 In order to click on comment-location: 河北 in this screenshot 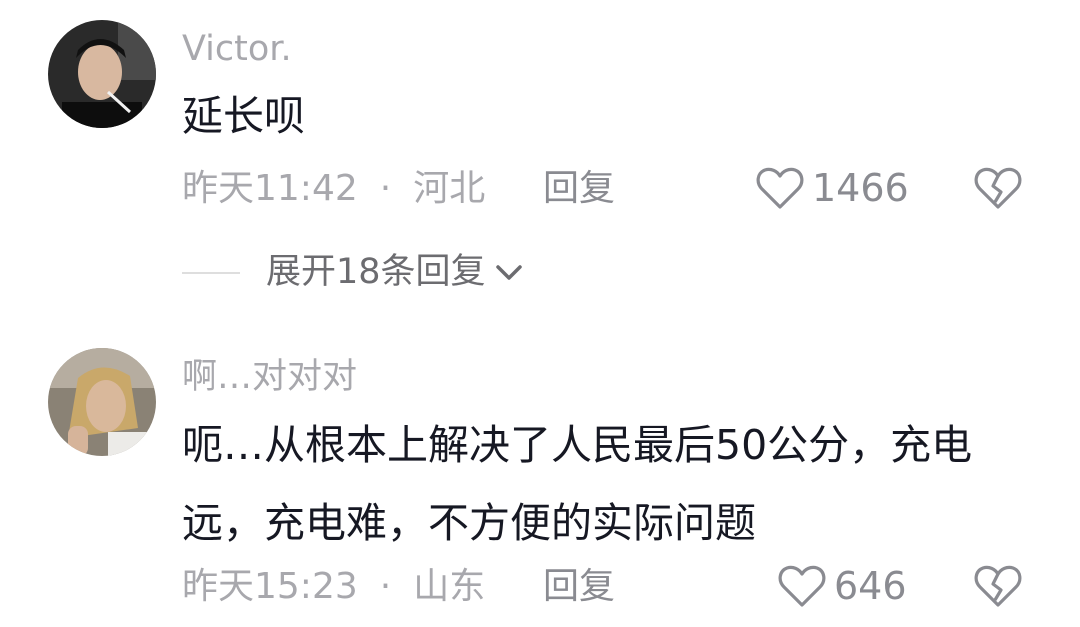, I will do `click(449, 188)`.